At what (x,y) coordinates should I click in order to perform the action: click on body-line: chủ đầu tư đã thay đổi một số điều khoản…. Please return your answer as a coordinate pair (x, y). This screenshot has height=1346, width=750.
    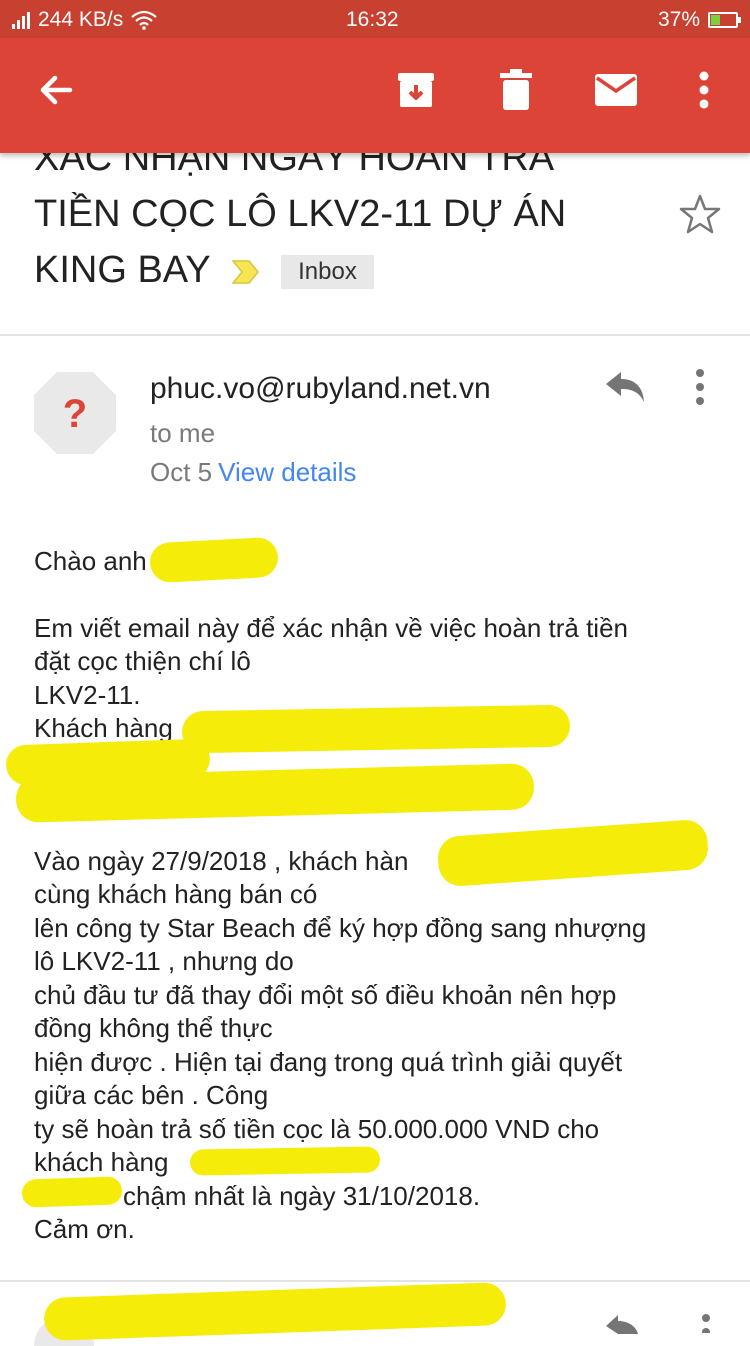
    Looking at the image, I should click on (325, 994).